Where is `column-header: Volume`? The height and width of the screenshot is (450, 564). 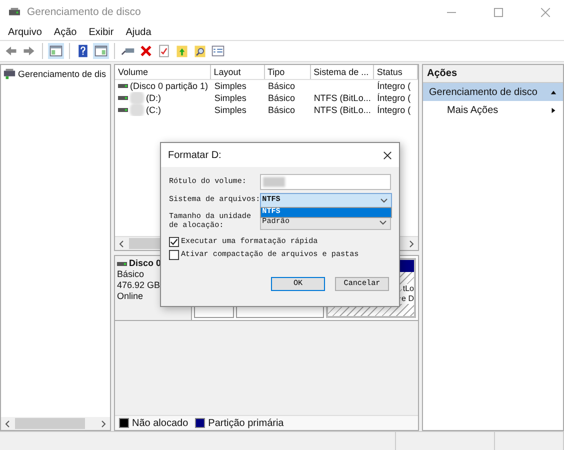 column-header: Volume is located at coordinates (163, 72).